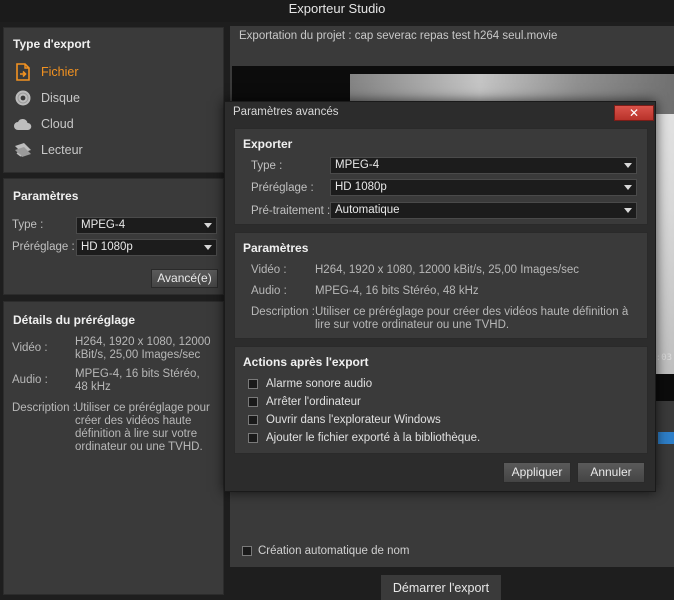 The height and width of the screenshot is (600, 674). Describe the element at coordinates (137, 380) in the screenshot. I see `details-audio-value: MPEG-4, 16 bits Stéréo, 48 kHz` at that location.